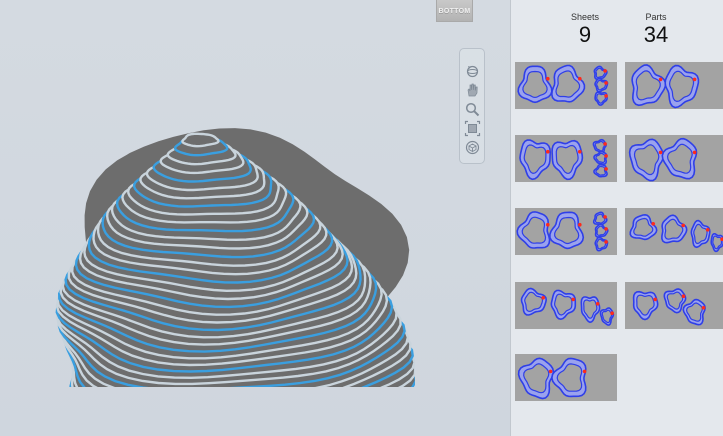  Describe the element at coordinates (472, 128) in the screenshot. I see `zoom-extents-icon` at that location.